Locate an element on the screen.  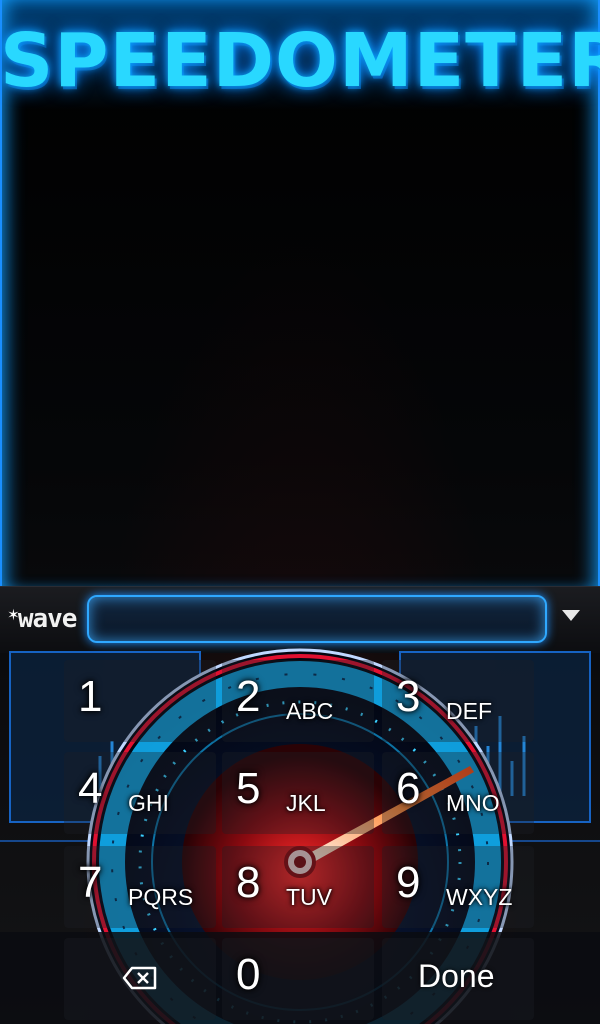
key-9: 9 WXYZ is located at coordinates (458, 887).